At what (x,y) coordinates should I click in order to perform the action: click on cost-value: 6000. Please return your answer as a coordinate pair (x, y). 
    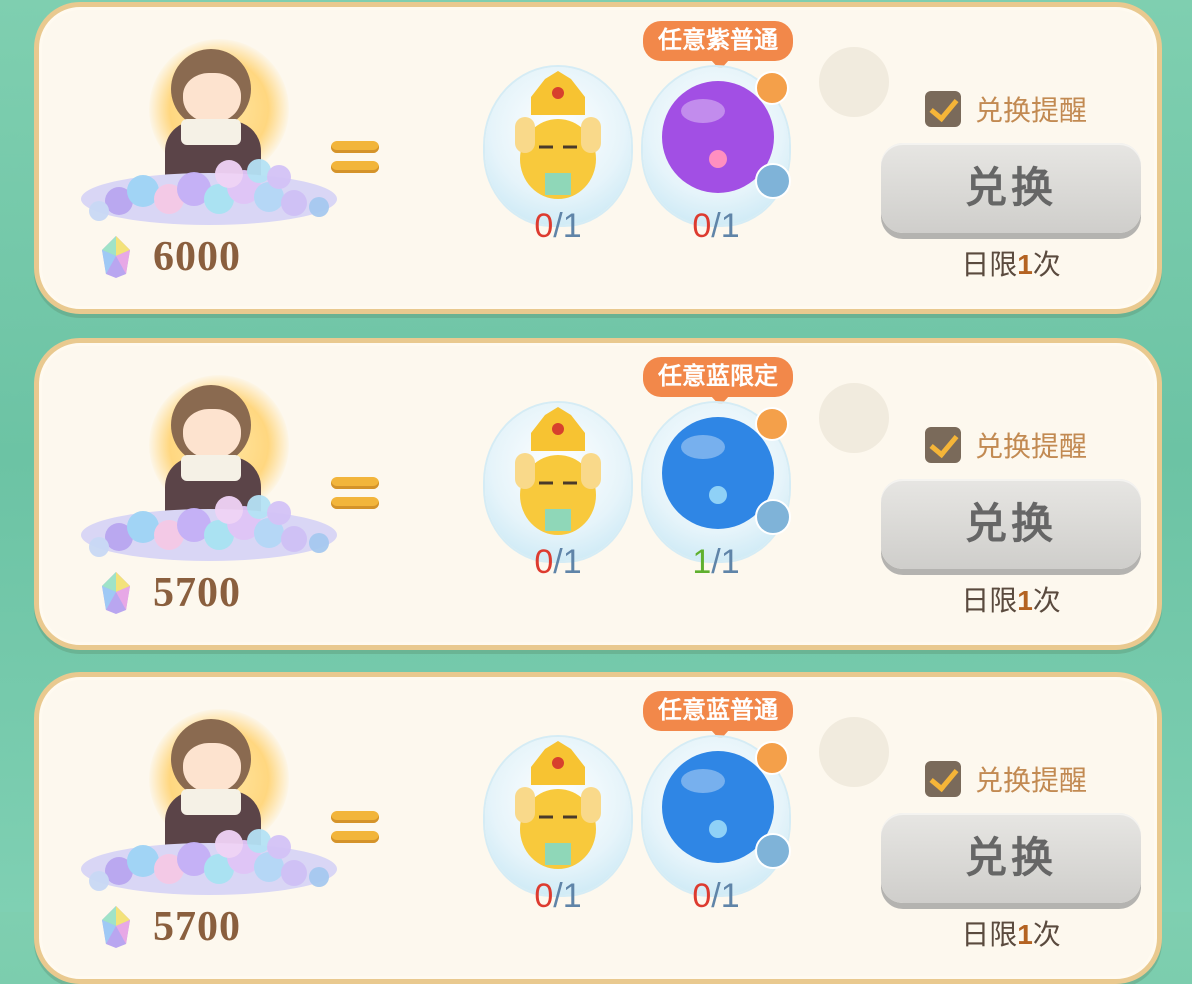
    Looking at the image, I should click on (197, 257).